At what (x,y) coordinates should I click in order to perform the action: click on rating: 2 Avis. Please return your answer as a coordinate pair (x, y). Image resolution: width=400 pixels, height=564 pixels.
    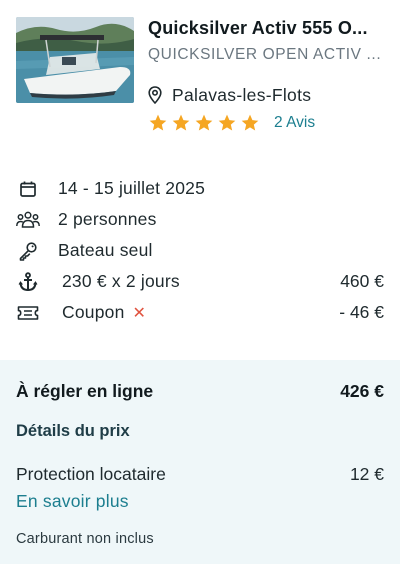
    Looking at the image, I should click on (231, 123).